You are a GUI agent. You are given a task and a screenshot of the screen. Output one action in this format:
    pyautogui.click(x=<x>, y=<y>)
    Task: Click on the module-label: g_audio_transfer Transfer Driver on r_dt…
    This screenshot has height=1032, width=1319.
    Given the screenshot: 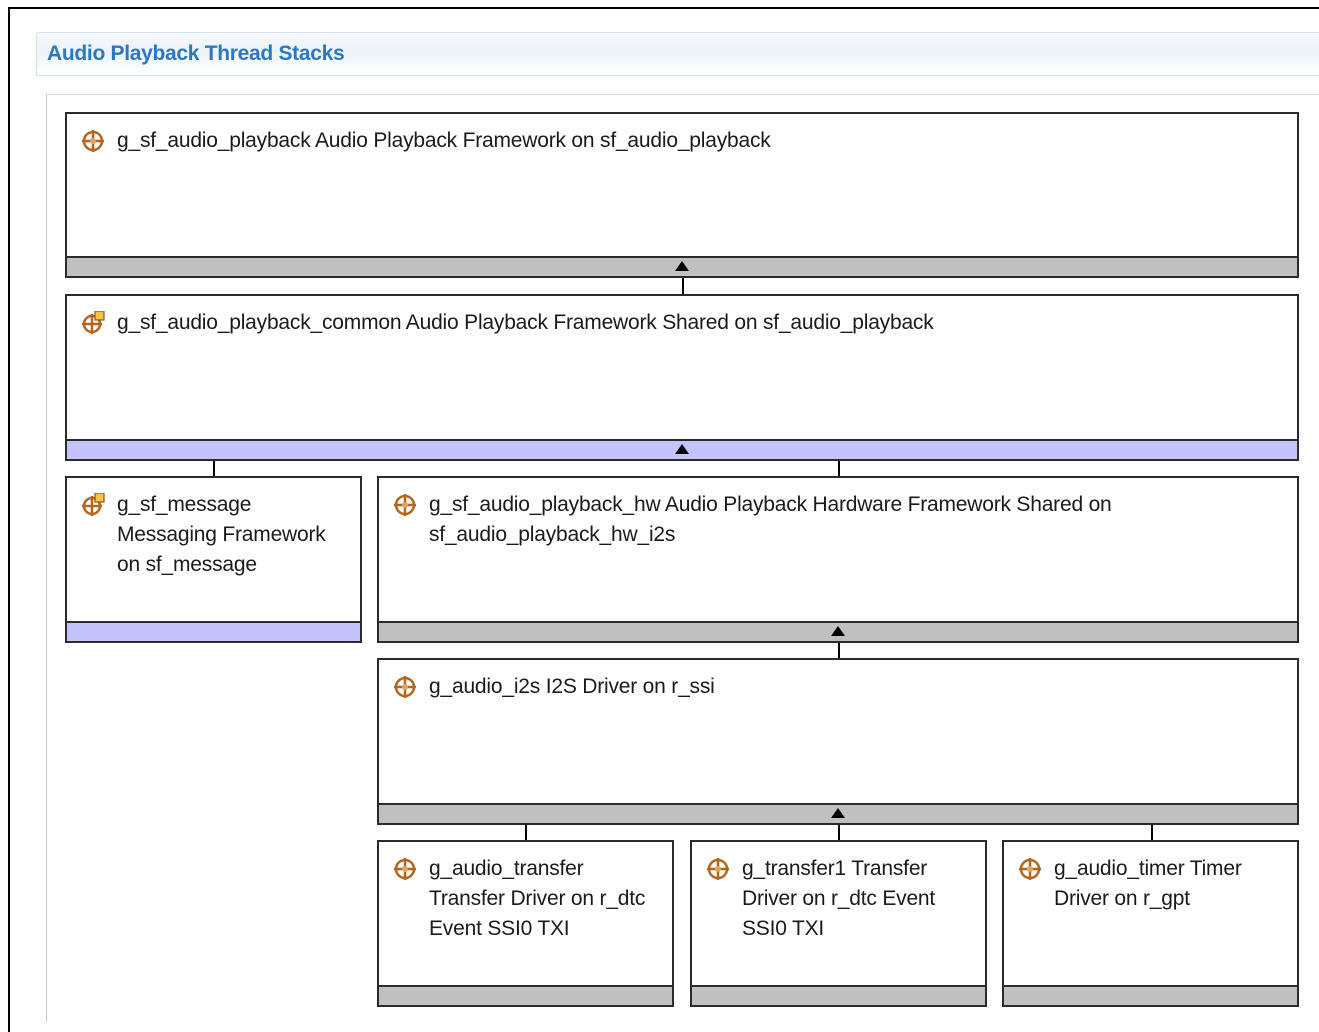 What is the action you would take?
    pyautogui.click(x=537, y=898)
    